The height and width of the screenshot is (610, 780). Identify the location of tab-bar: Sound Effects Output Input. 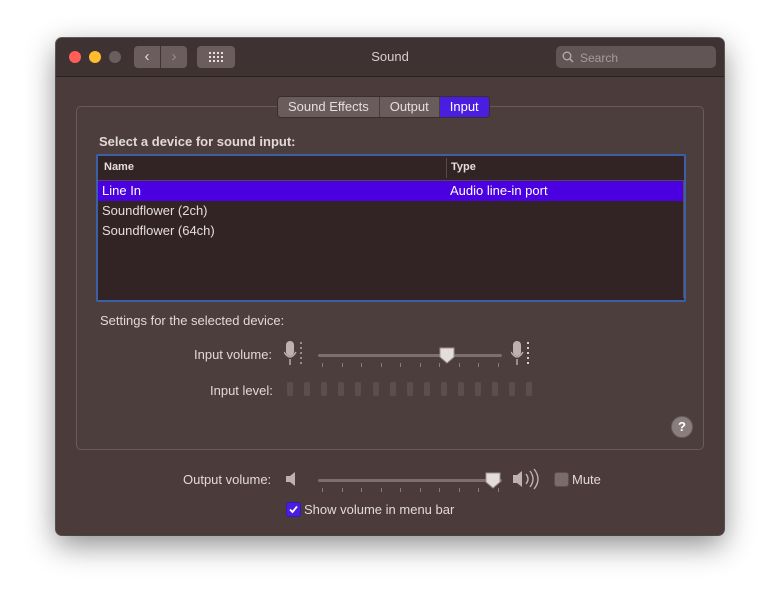
(383, 107).